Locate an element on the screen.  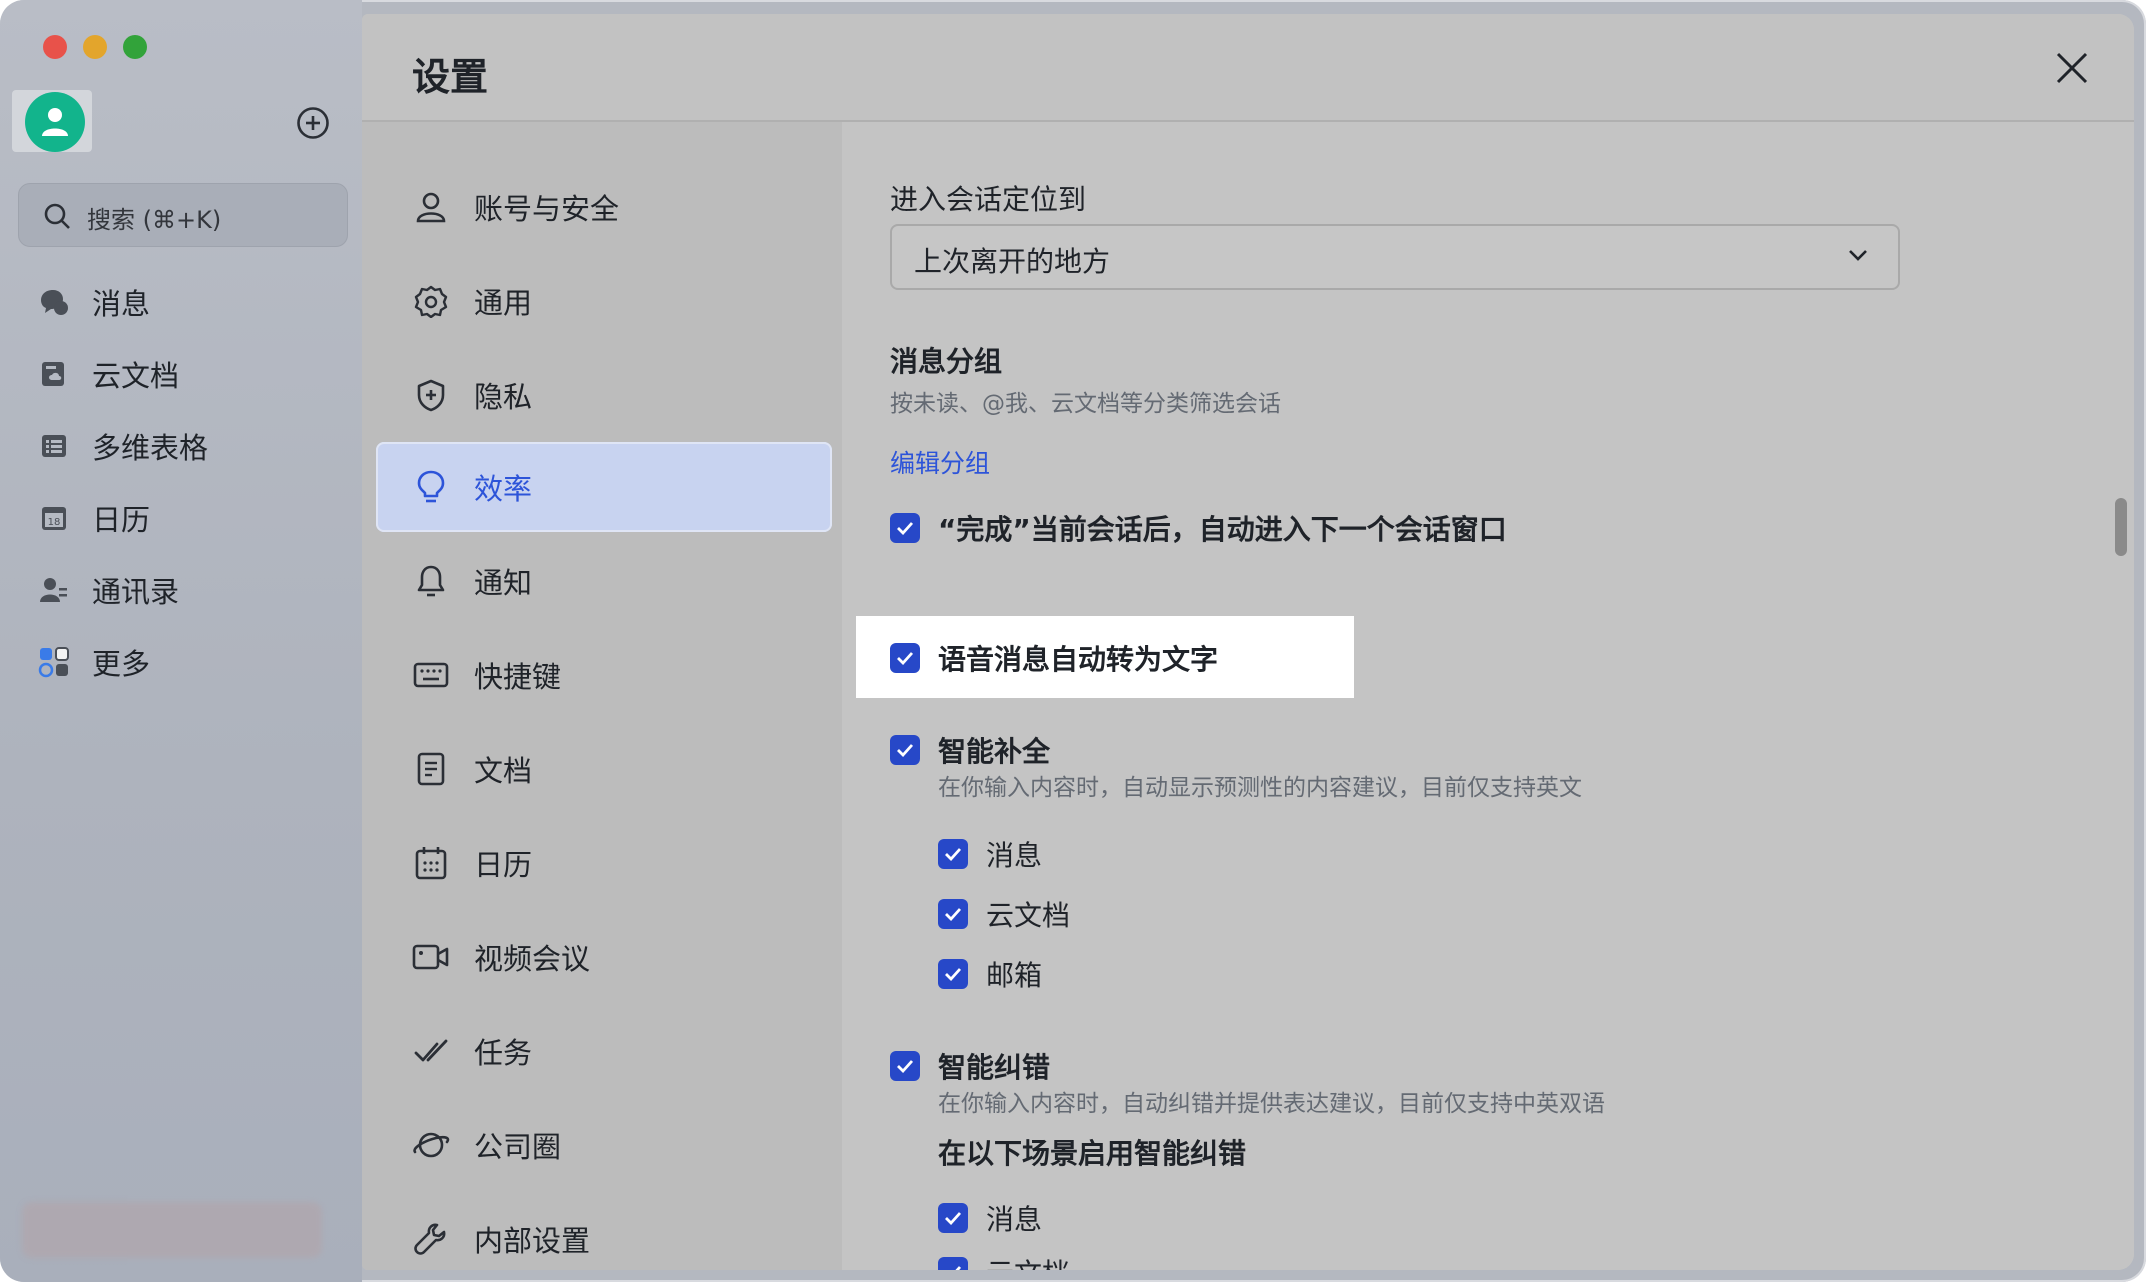
menu-item-label: 任务 is located at coordinates (503, 1053).